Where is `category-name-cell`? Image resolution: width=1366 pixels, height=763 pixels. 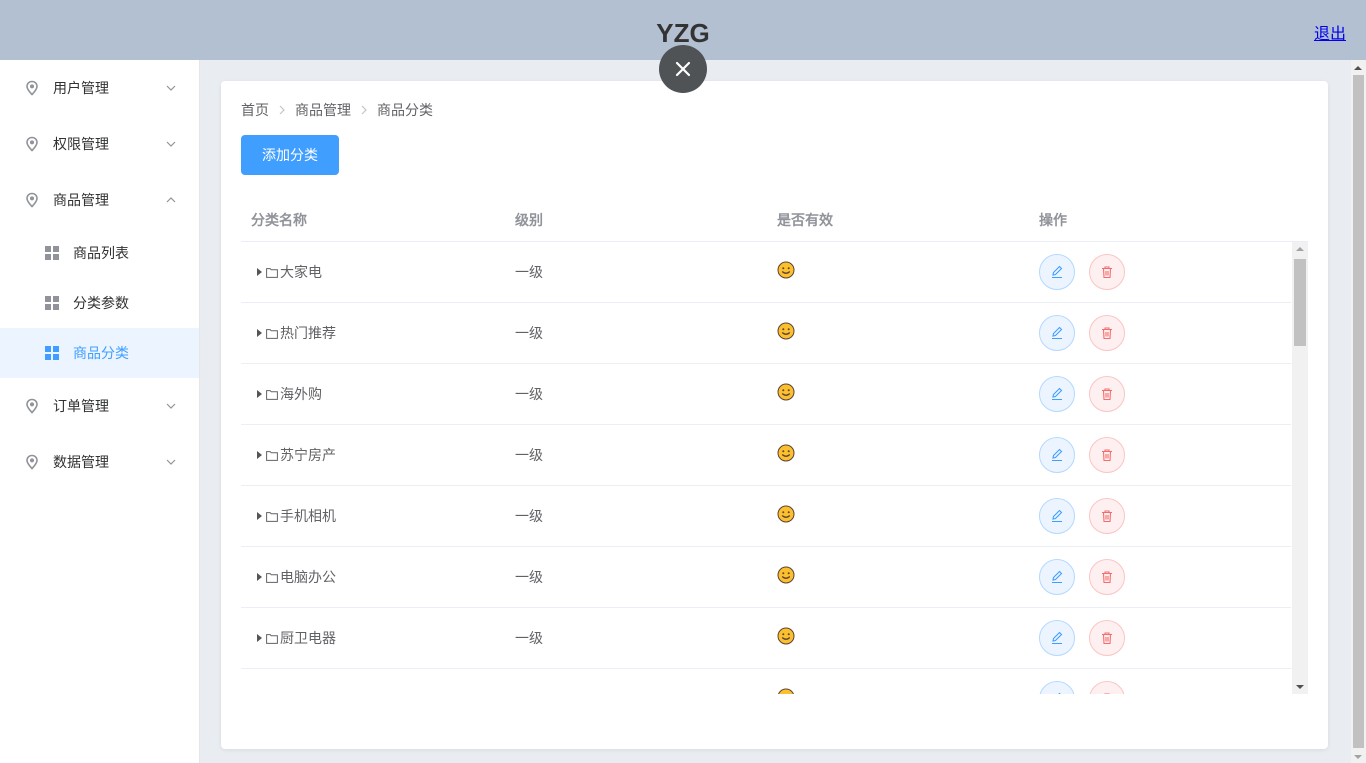 category-name-cell is located at coordinates (373, 694).